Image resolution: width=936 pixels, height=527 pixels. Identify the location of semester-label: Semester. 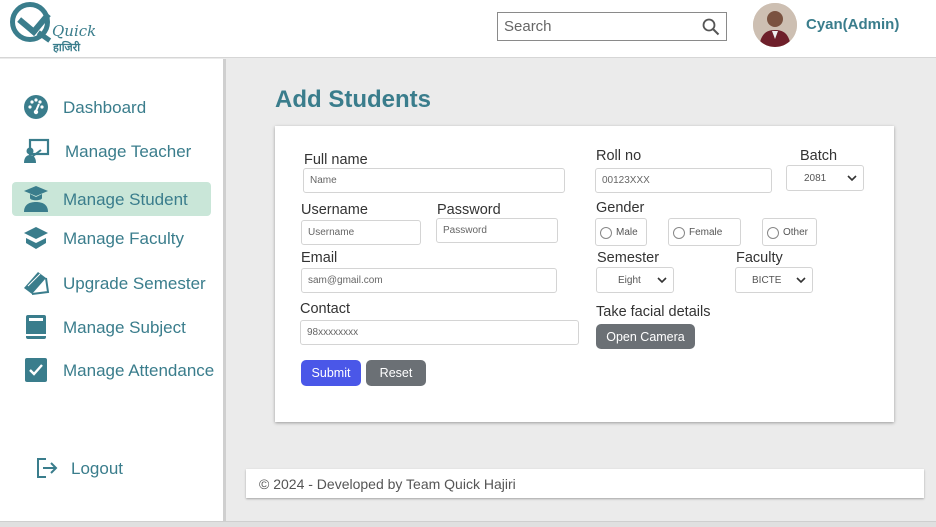
(628, 258).